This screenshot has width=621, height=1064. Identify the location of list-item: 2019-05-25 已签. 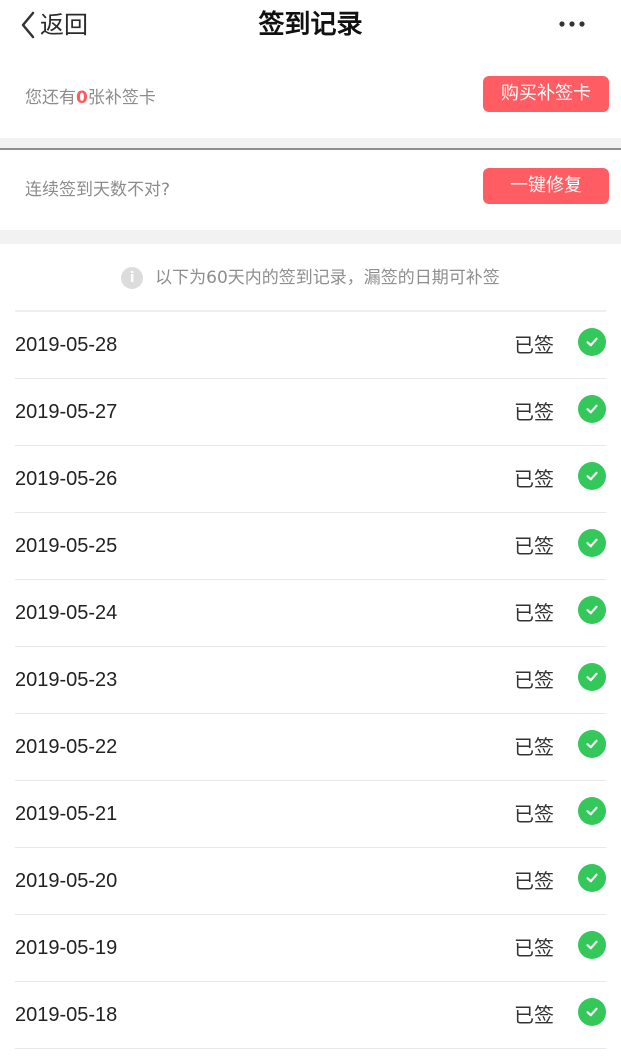
(310, 546).